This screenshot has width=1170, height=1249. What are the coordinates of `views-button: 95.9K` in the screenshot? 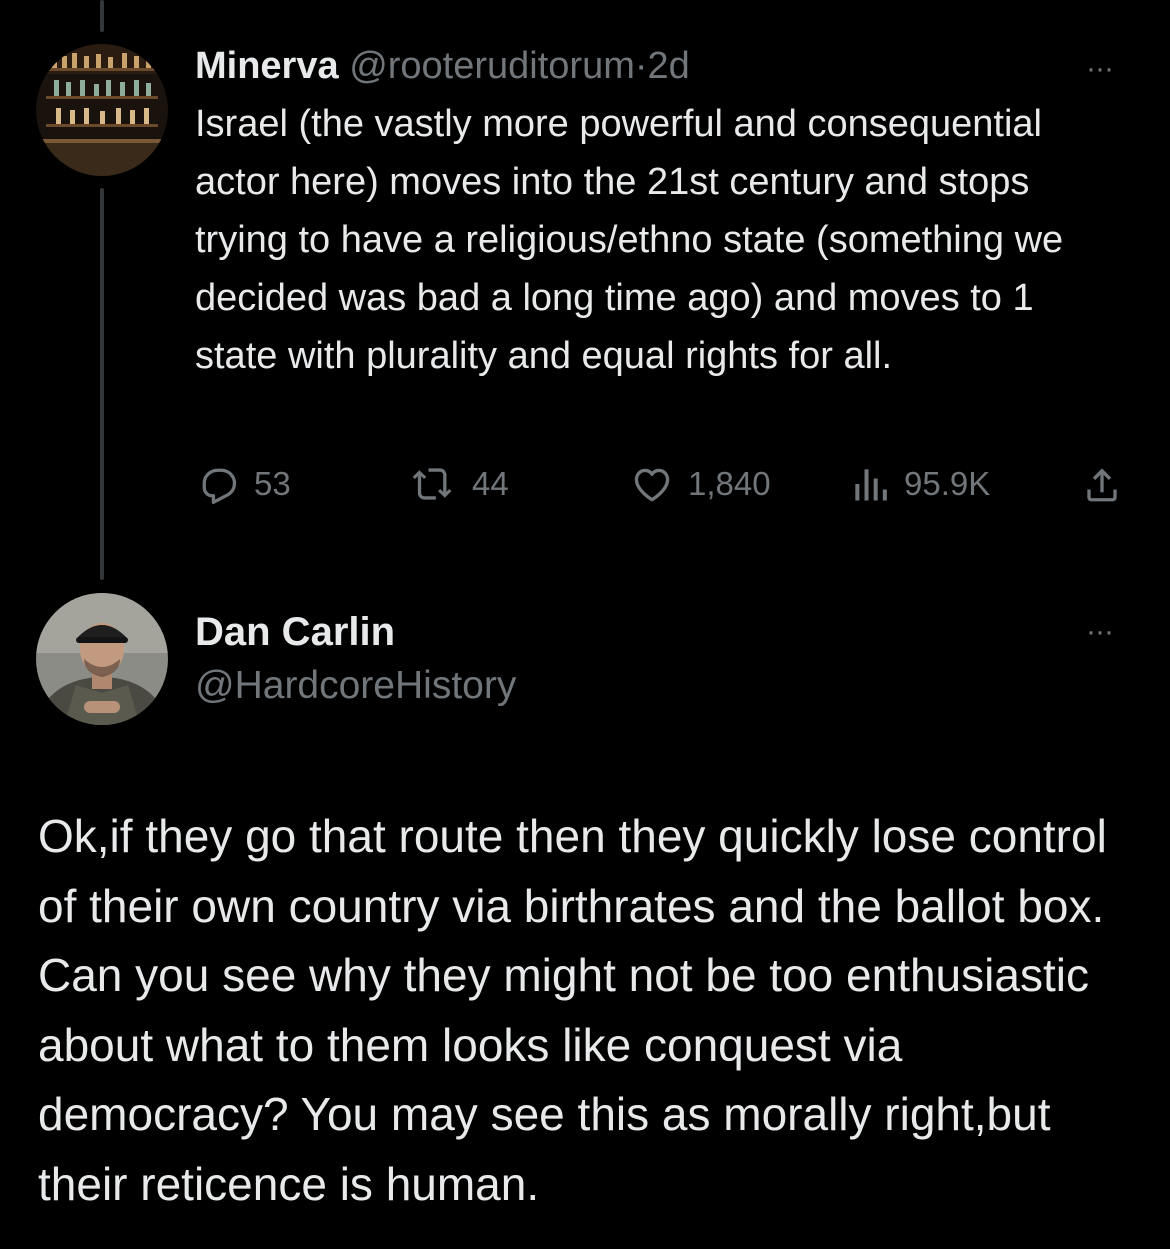 It's located at (920, 484).